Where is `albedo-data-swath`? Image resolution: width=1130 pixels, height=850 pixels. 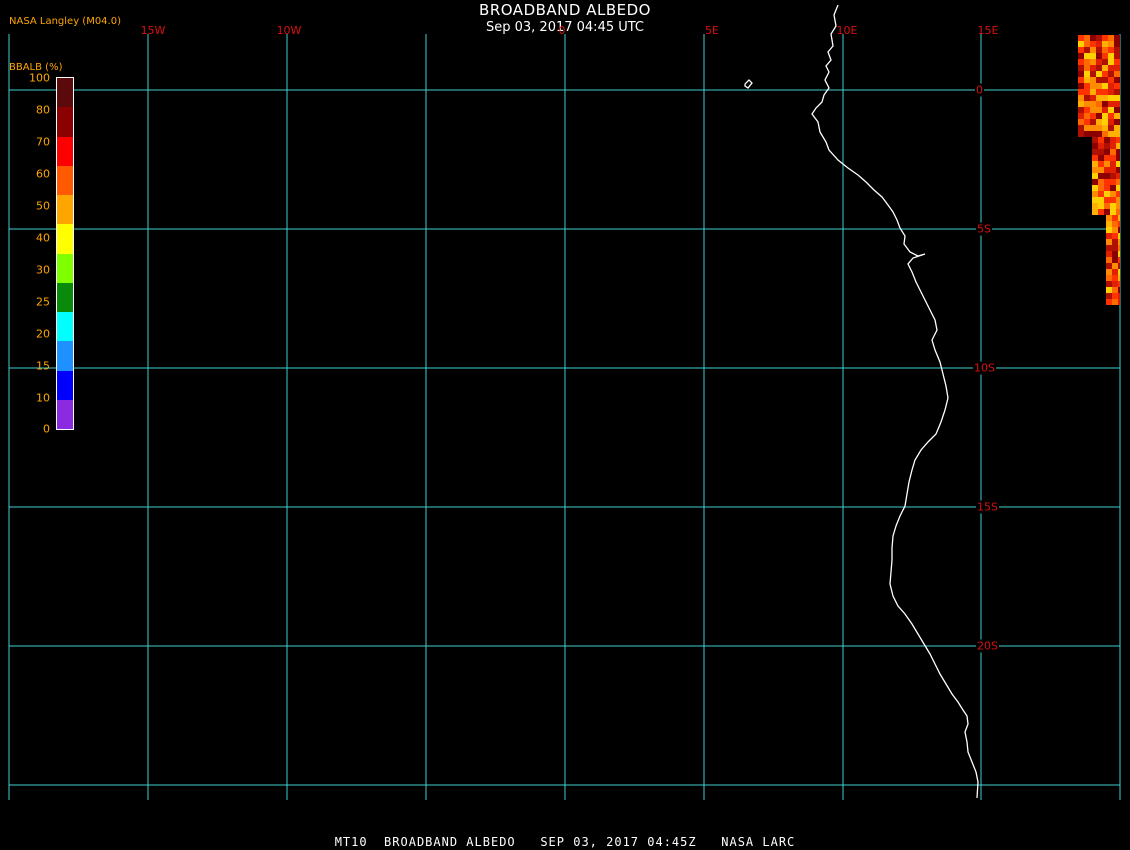
albedo-data-swath is located at coordinates (1099, 170).